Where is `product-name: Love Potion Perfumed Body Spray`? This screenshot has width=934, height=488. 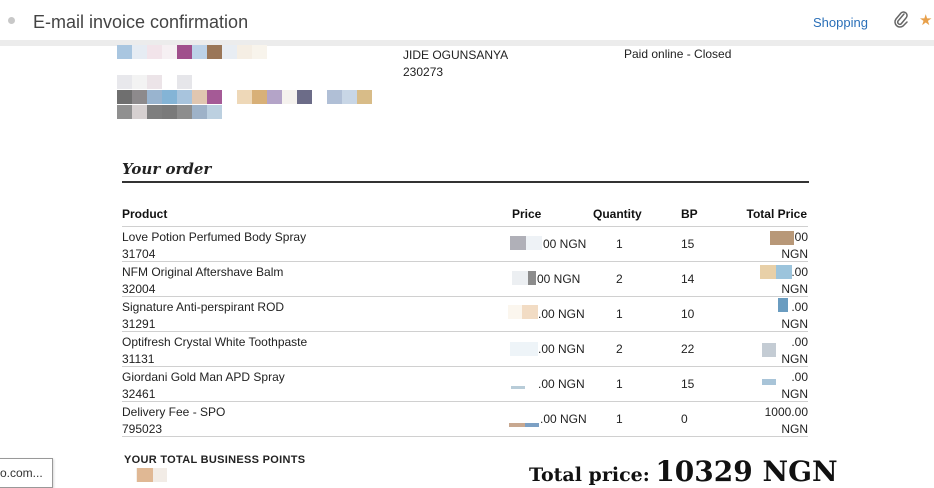
product-name: Love Potion Perfumed Body Spray is located at coordinates (214, 237).